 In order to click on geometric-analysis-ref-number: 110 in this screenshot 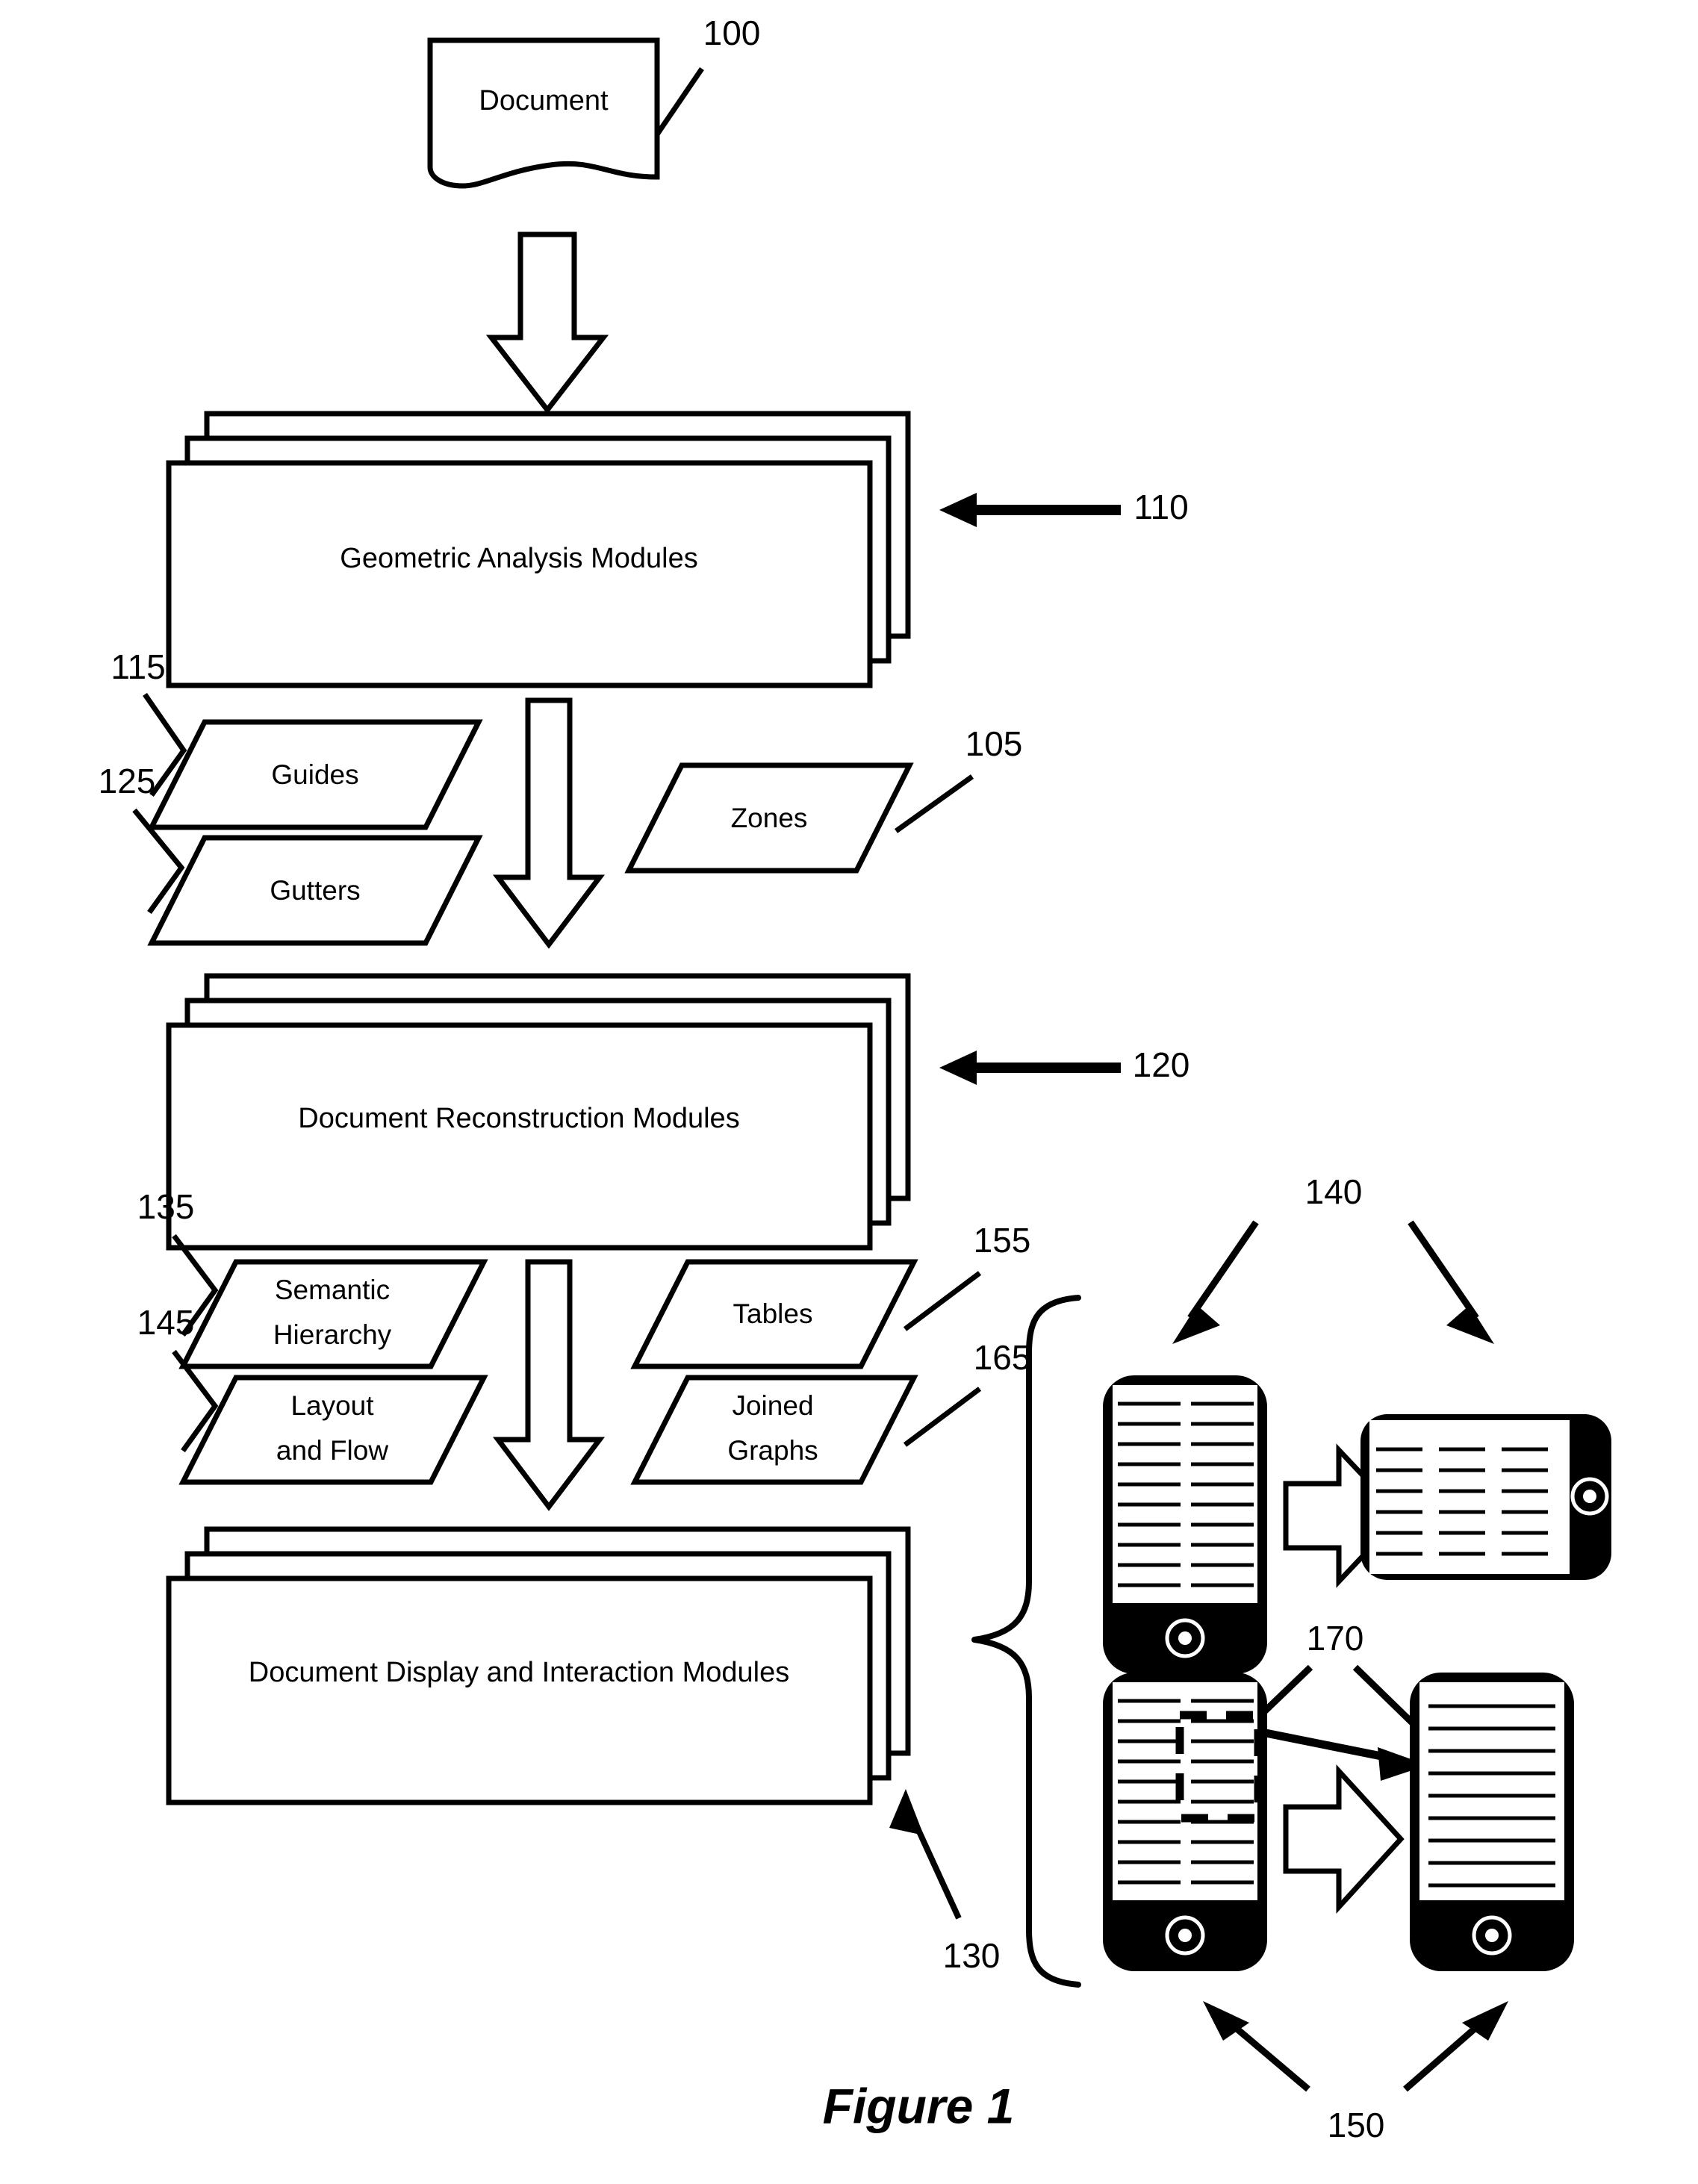, I will do `click(1160, 507)`.